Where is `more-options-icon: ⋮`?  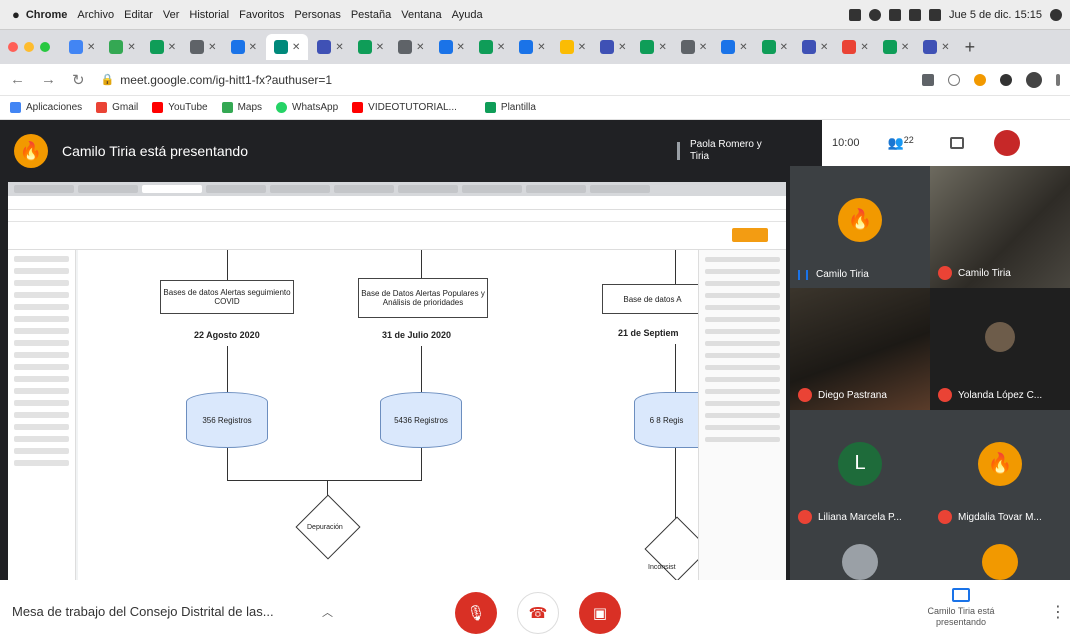
more-options-icon: ⋮ is located at coordinates (1058, 612).